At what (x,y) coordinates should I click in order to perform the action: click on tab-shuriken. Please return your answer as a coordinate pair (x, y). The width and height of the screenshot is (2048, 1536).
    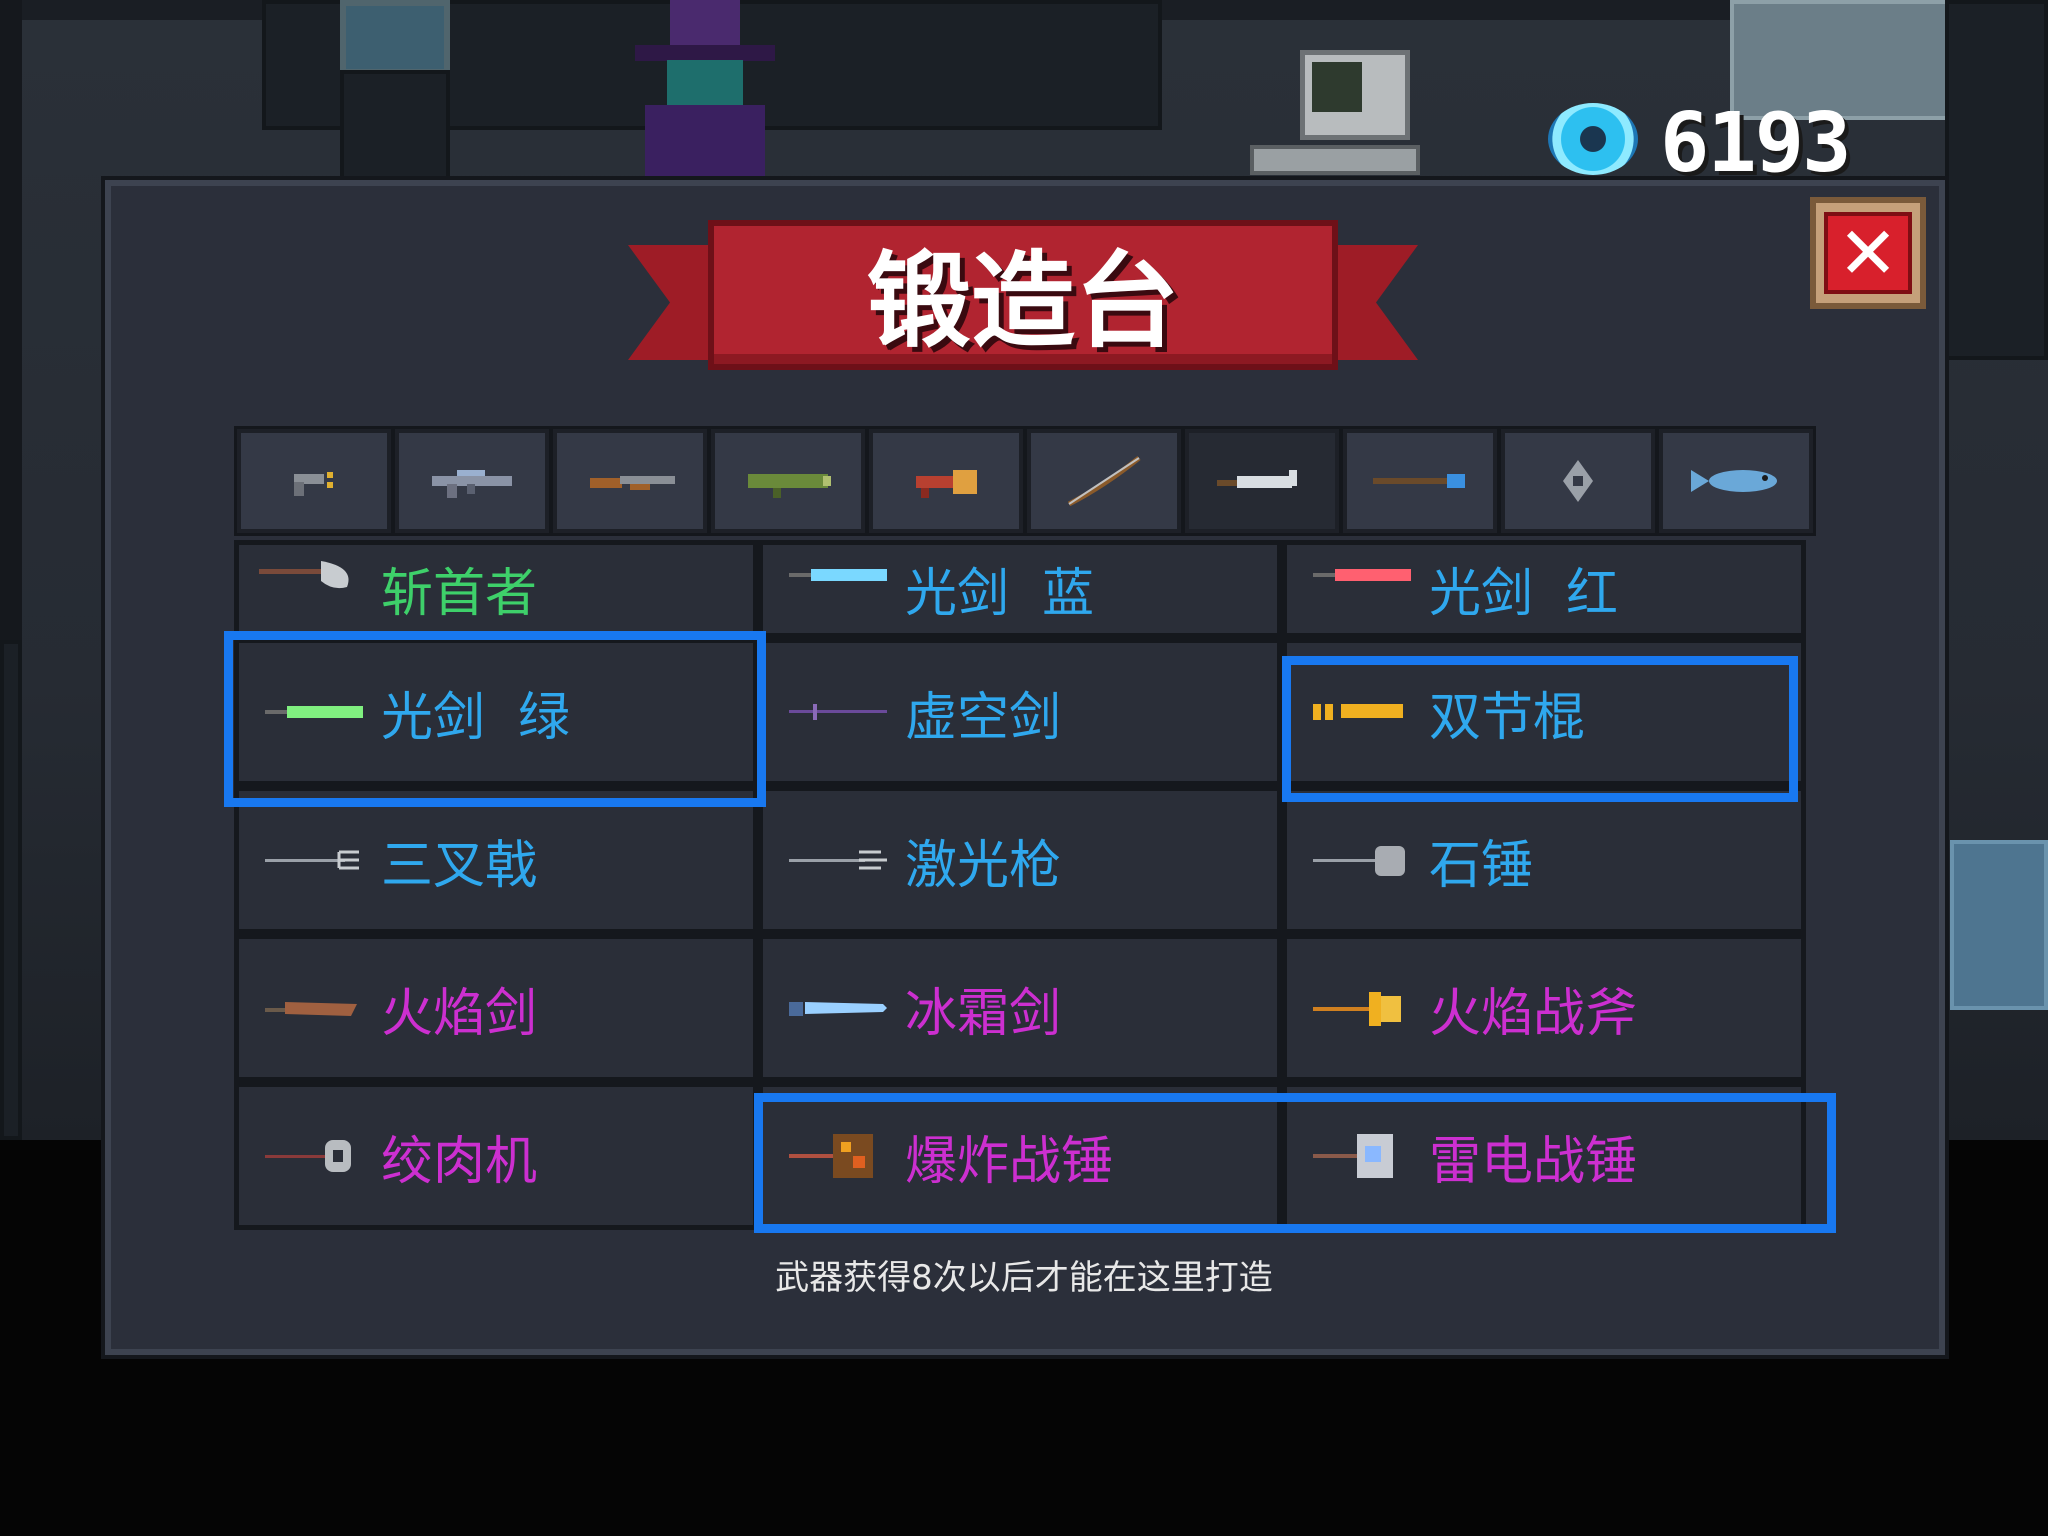
    Looking at the image, I should click on (1578, 481).